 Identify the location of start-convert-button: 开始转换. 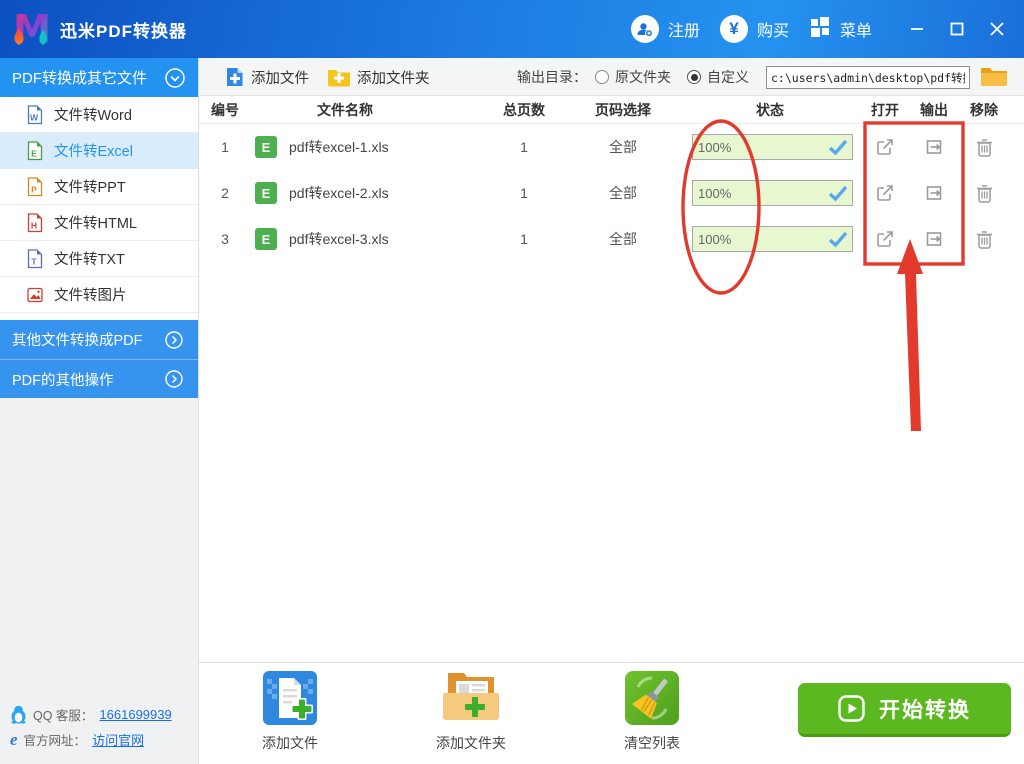
(904, 710).